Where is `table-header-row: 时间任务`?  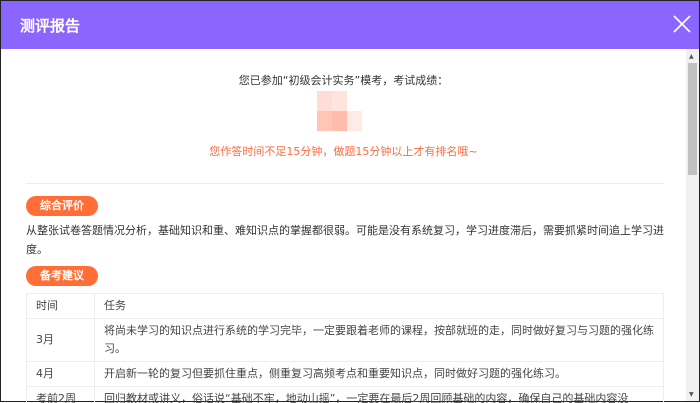
table-header-row: 时间任务 is located at coordinates (345, 306).